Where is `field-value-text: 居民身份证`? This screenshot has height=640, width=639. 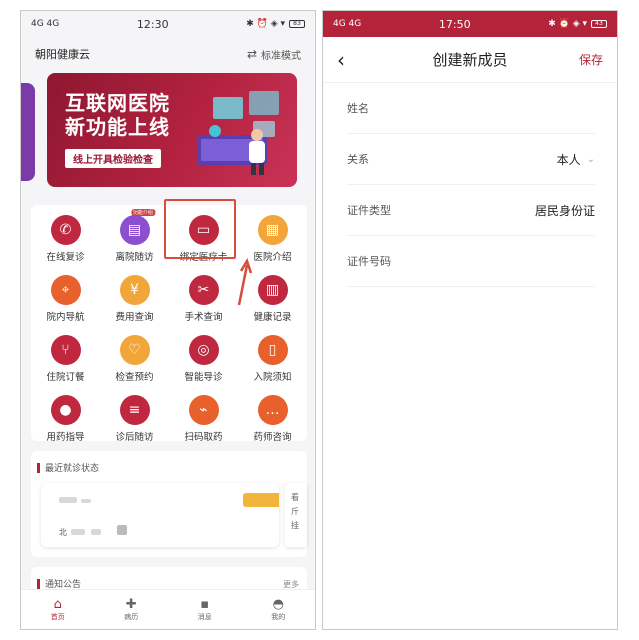
field-value-text: 居民身份证 is located at coordinates (564, 210).